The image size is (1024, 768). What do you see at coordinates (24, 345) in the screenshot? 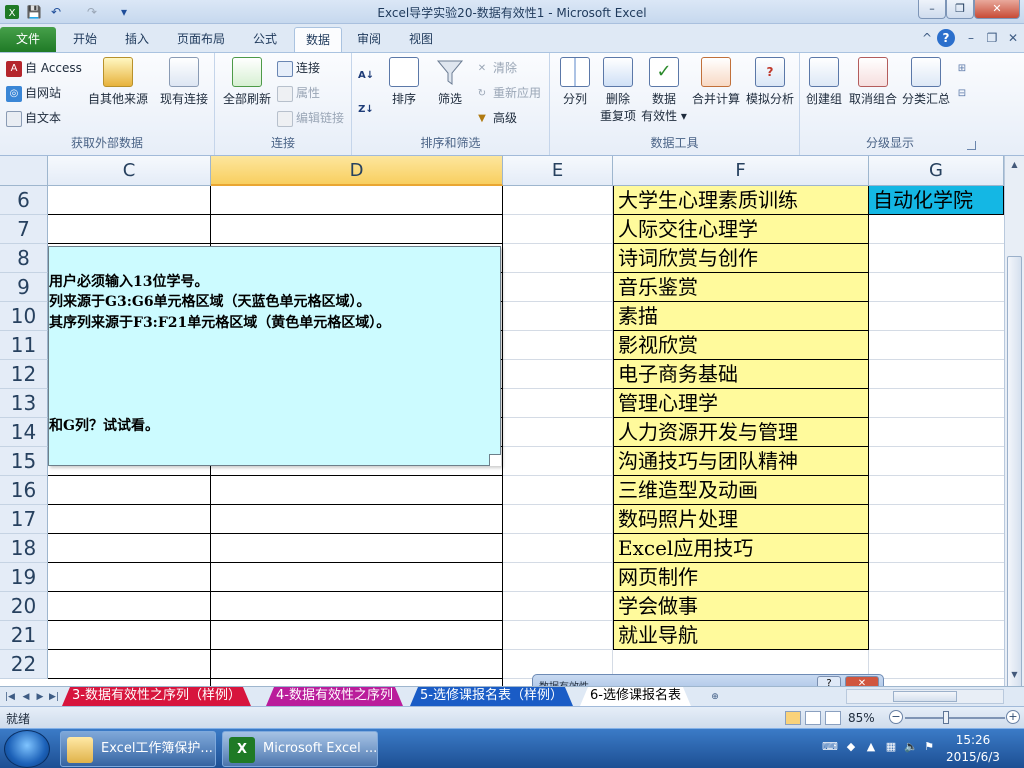
I see `row-header: 11` at bounding box center [24, 345].